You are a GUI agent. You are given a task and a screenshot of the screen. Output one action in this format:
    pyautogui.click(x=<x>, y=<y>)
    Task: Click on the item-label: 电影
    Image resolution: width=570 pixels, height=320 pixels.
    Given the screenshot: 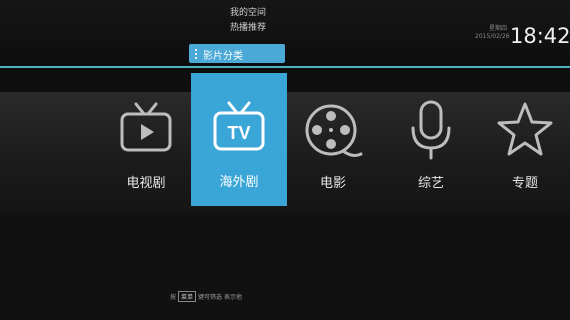 What is the action you would take?
    pyautogui.click(x=332, y=183)
    